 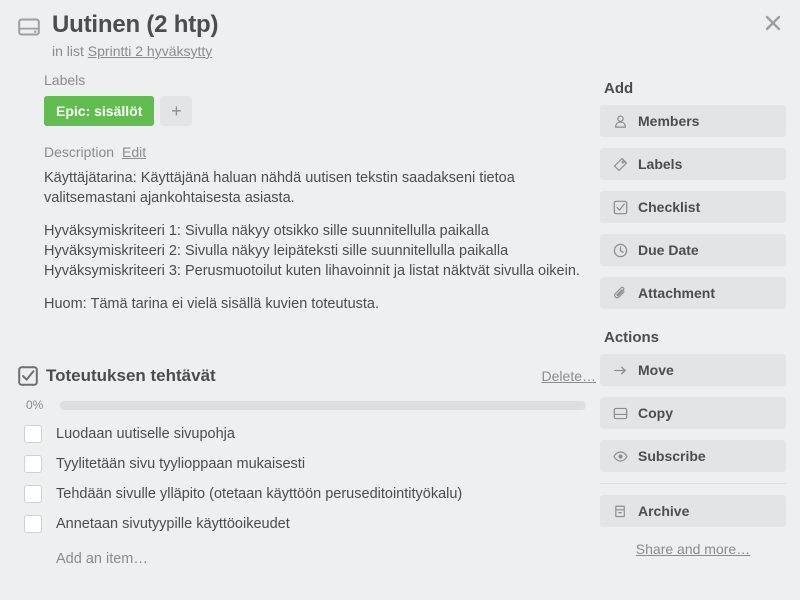 What do you see at coordinates (672, 456) in the screenshot?
I see `sidebar-item-label: Subscribe` at bounding box center [672, 456].